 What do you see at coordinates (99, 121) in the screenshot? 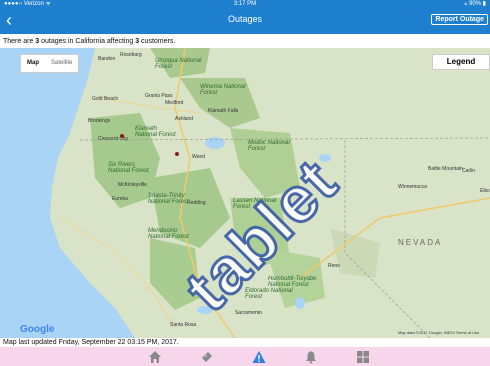
I see `place-label: Brookings` at bounding box center [99, 121].